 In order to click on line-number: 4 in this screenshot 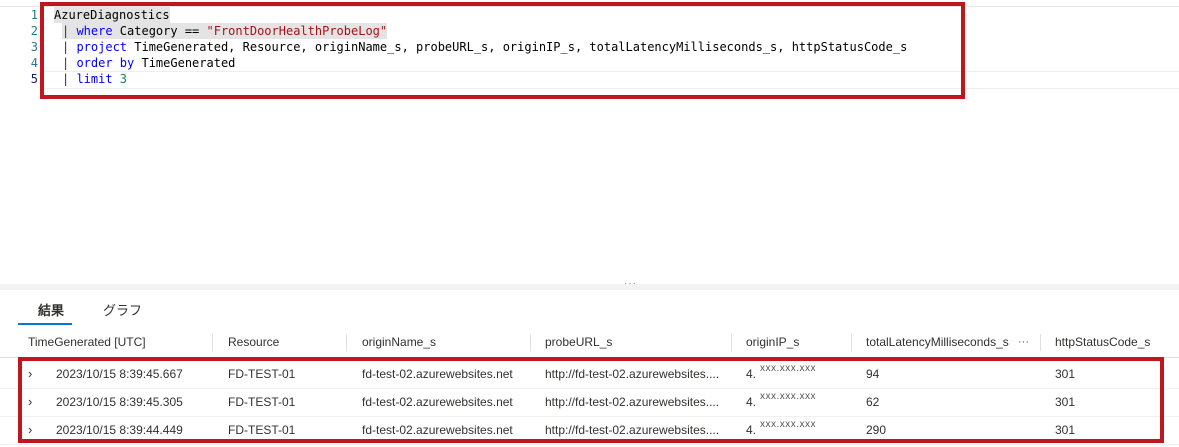, I will do `click(34, 63)`.